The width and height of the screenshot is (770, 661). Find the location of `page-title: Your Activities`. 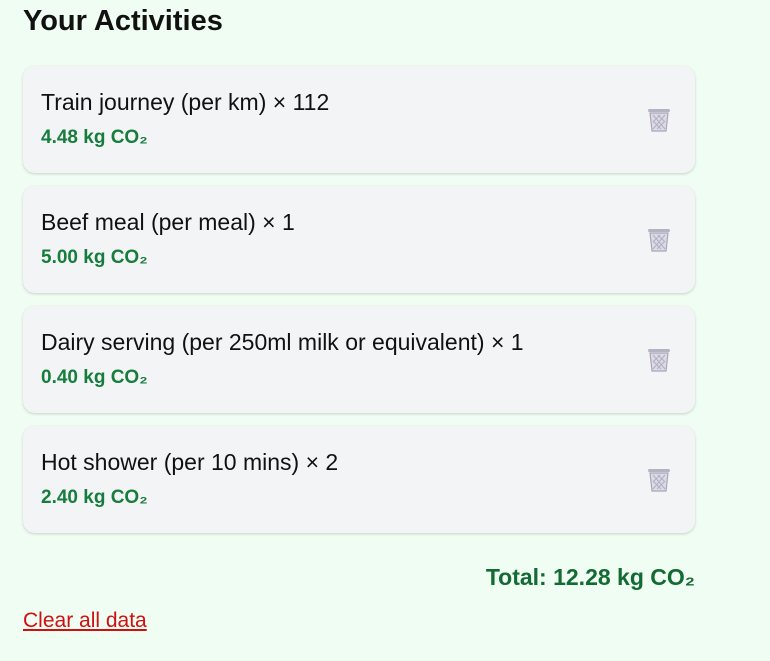

page-title: Your Activities is located at coordinates (123, 21).